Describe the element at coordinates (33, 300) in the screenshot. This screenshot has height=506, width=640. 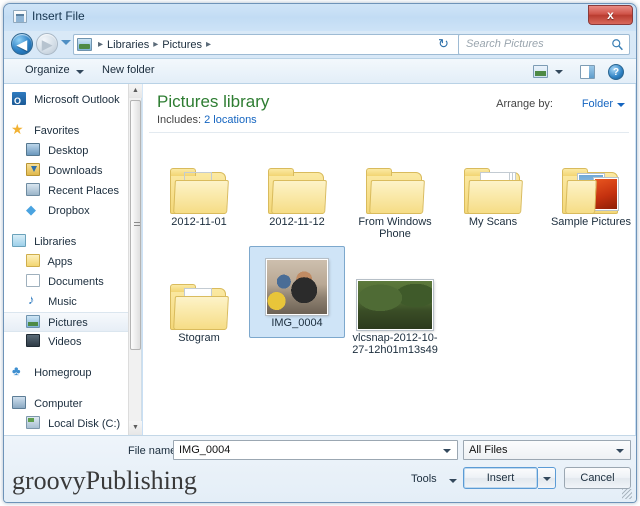
I see `music-icon` at that location.